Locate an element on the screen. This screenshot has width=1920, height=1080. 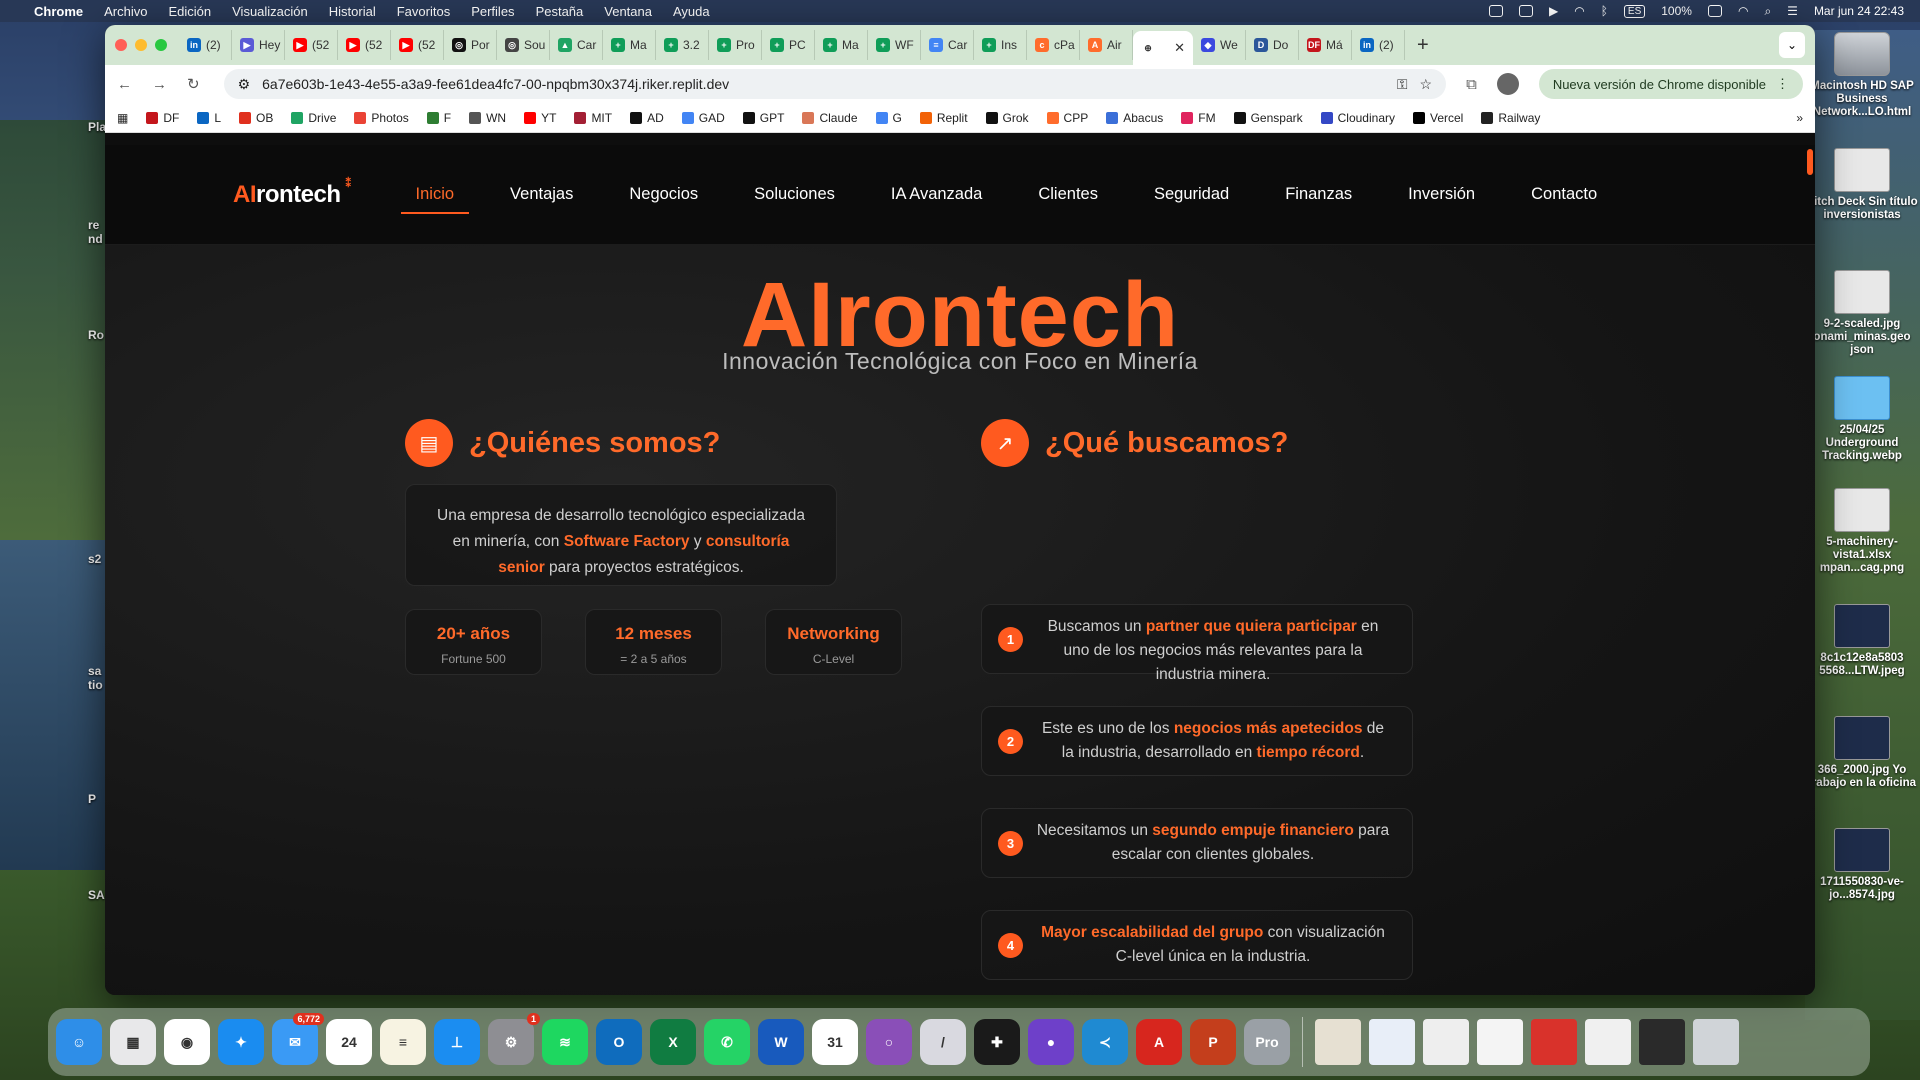
browser-tab: c cPa is located at coordinates (1053, 45).